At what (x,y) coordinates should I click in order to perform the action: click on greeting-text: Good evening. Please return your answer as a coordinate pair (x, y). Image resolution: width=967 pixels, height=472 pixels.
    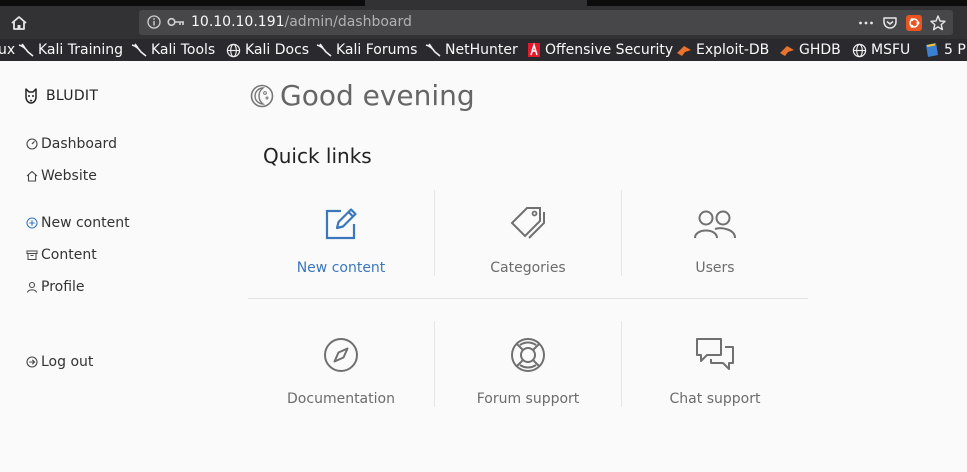
    Looking at the image, I should click on (377, 95).